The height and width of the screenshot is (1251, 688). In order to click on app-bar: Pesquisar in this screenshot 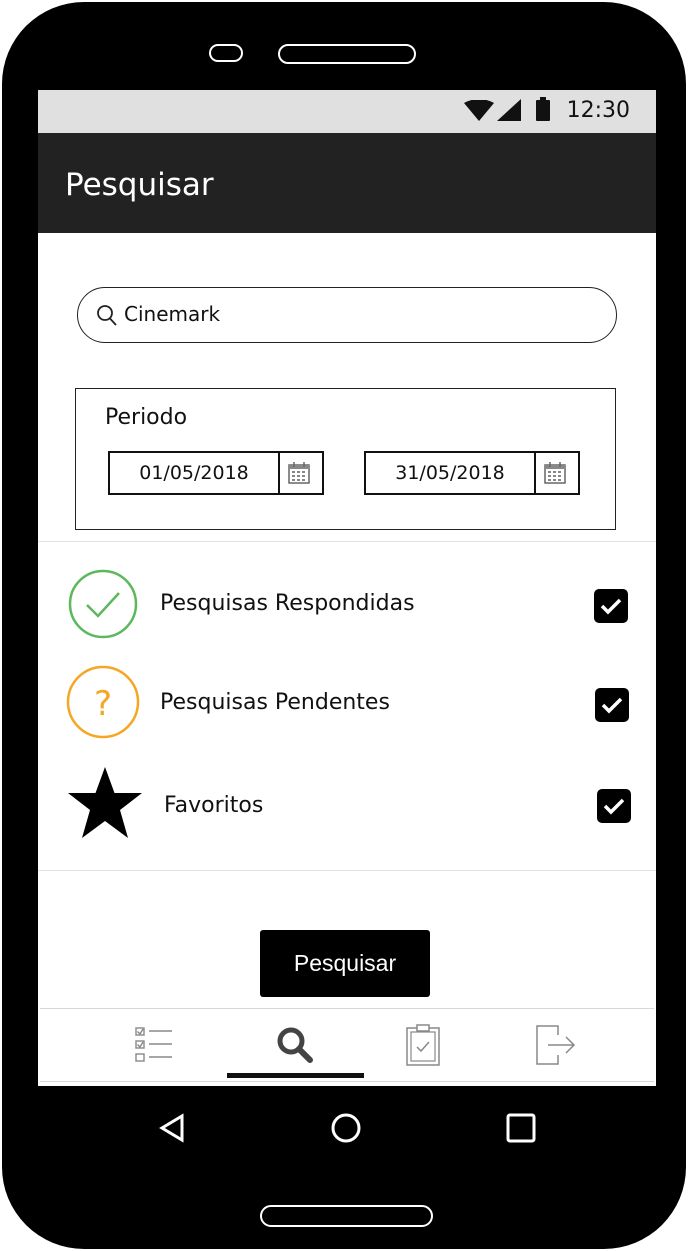, I will do `click(347, 183)`.